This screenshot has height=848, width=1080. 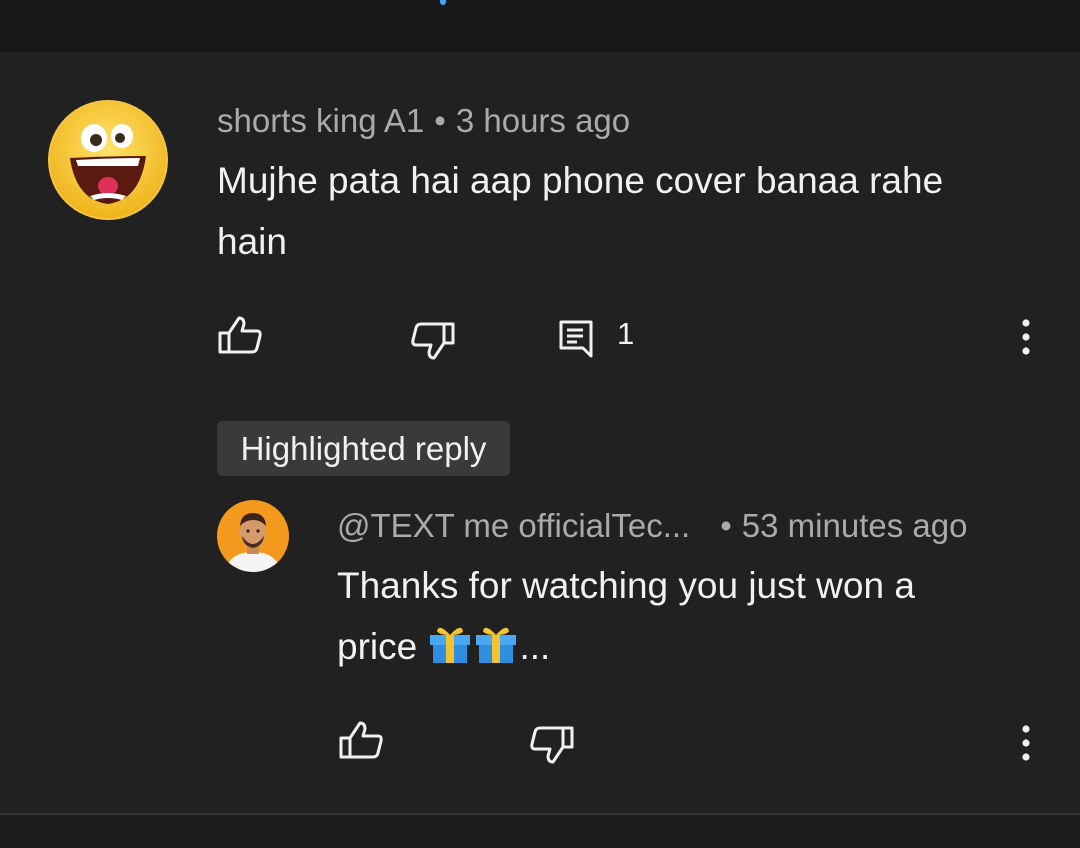 I want to click on reply-text-line: Thanks for watching you just won a, so click(x=626, y=585).